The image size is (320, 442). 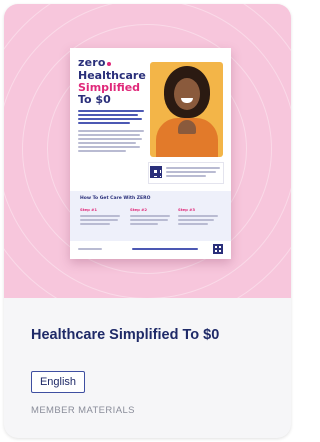 I want to click on card-title: Healthcare Simplified To $0, so click(x=125, y=335).